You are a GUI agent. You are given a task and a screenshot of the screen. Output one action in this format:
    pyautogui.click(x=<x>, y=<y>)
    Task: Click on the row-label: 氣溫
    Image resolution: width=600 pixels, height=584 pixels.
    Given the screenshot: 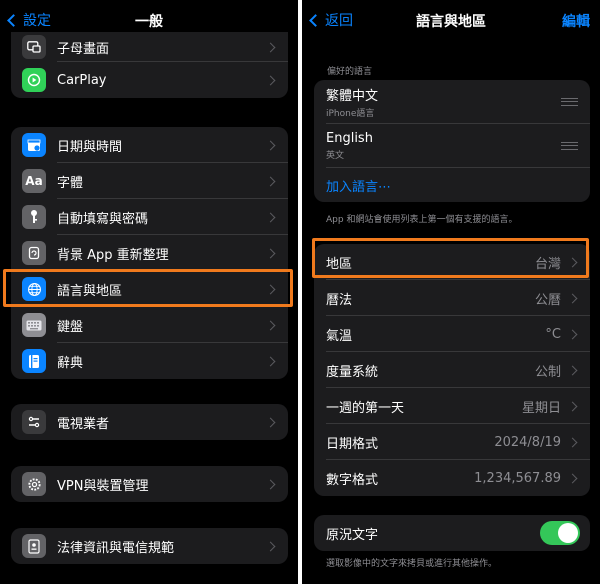 What is the action you would take?
    pyautogui.click(x=339, y=336)
    